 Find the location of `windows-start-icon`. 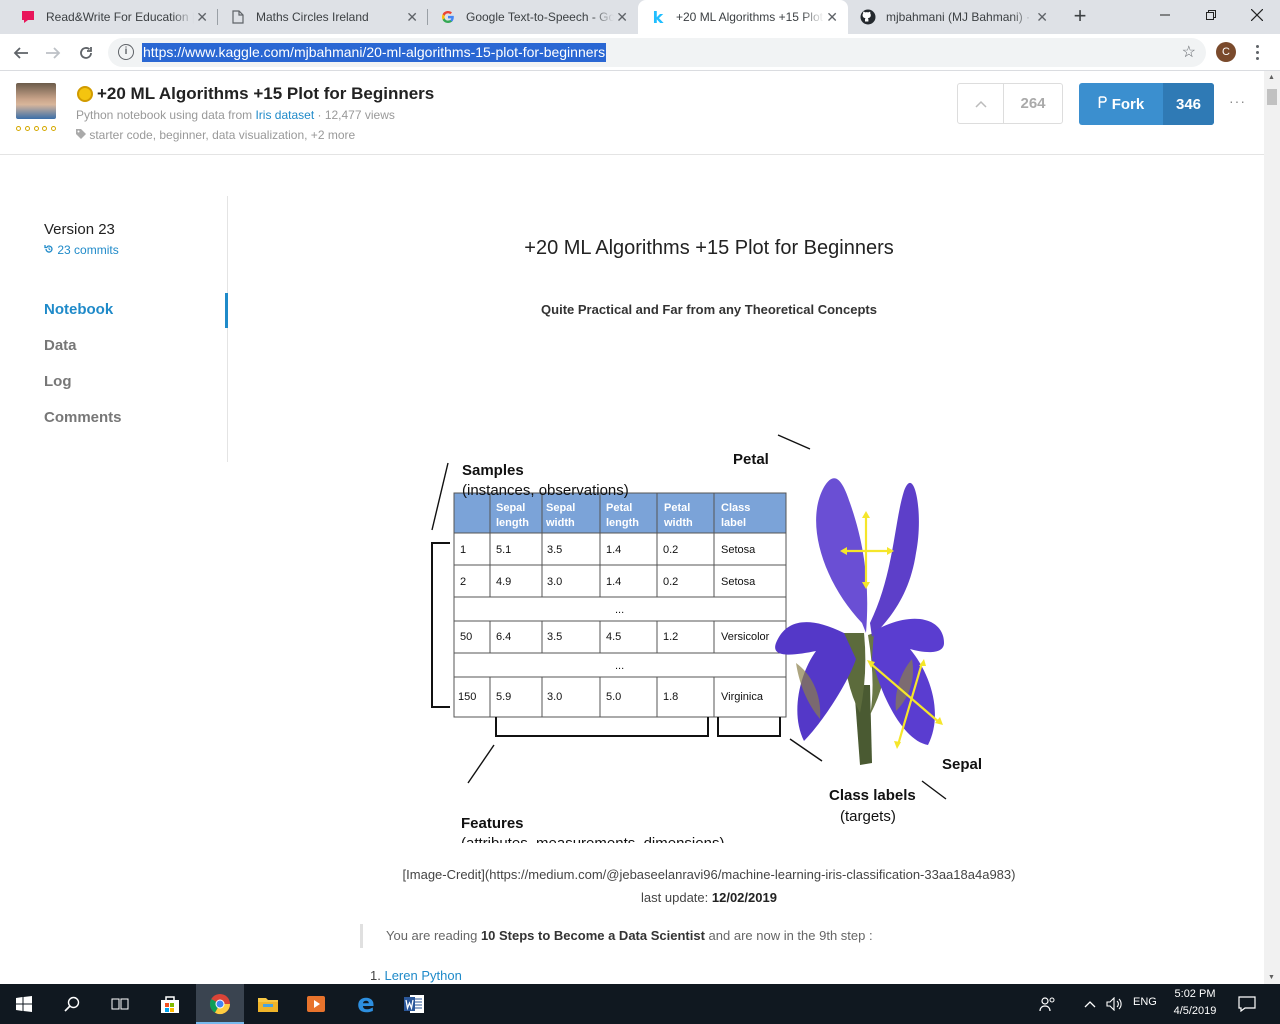

windows-start-icon is located at coordinates (24, 1004).